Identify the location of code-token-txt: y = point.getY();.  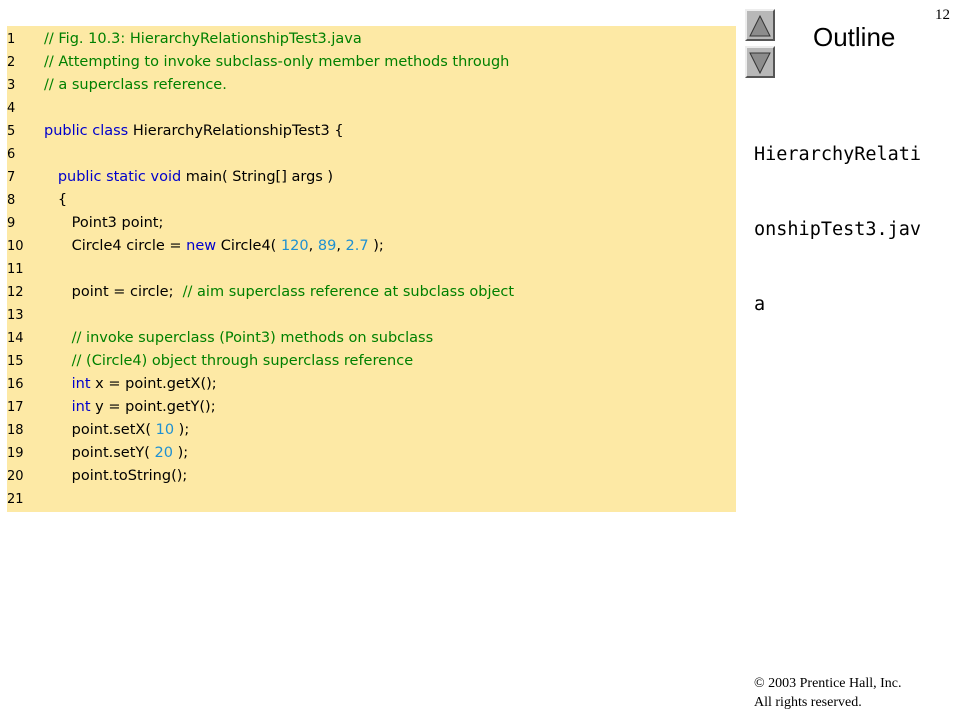
(153, 407).